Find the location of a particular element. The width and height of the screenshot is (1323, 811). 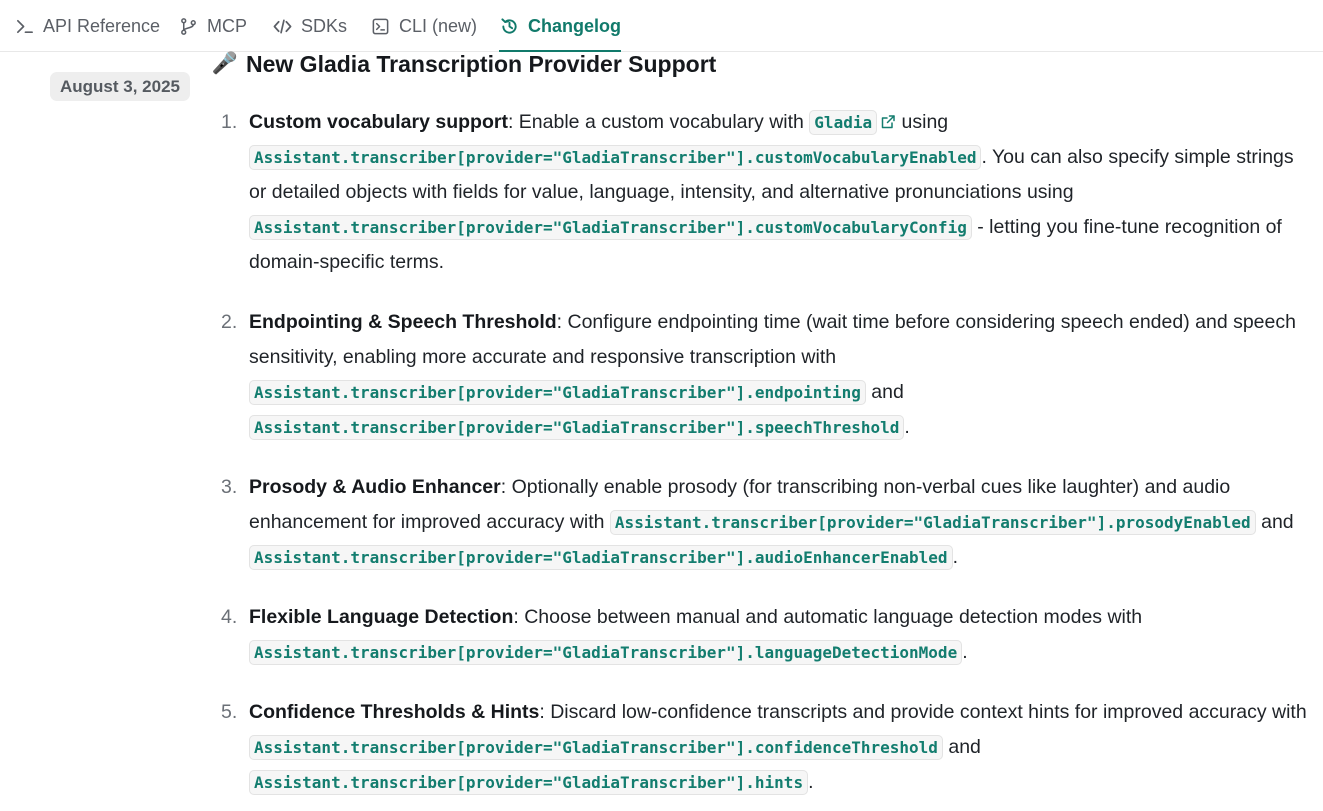

item-heading: Prosody & Audio Enhancer is located at coordinates (375, 487).